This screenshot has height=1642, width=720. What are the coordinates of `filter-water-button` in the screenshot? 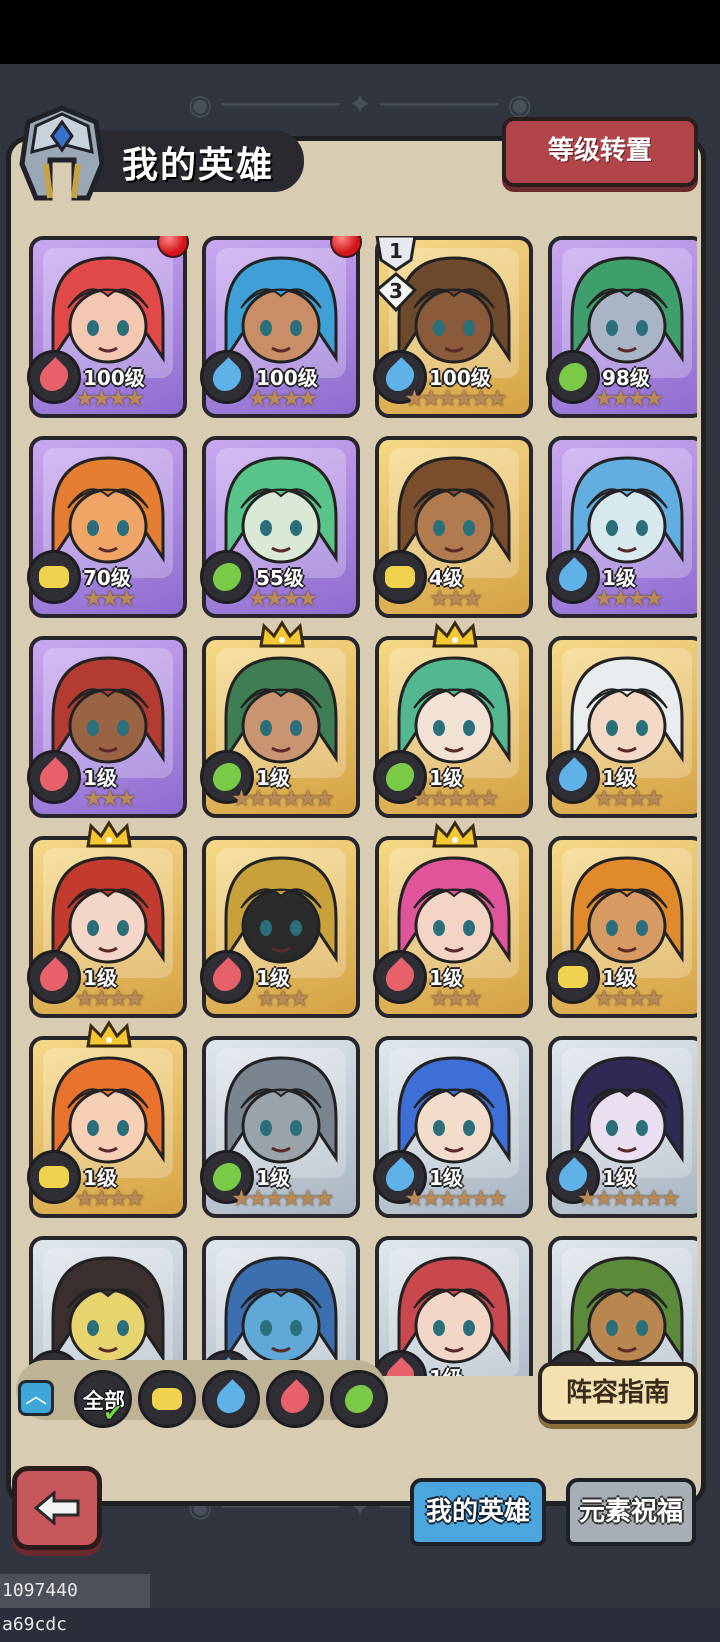 It's located at (231, 1399).